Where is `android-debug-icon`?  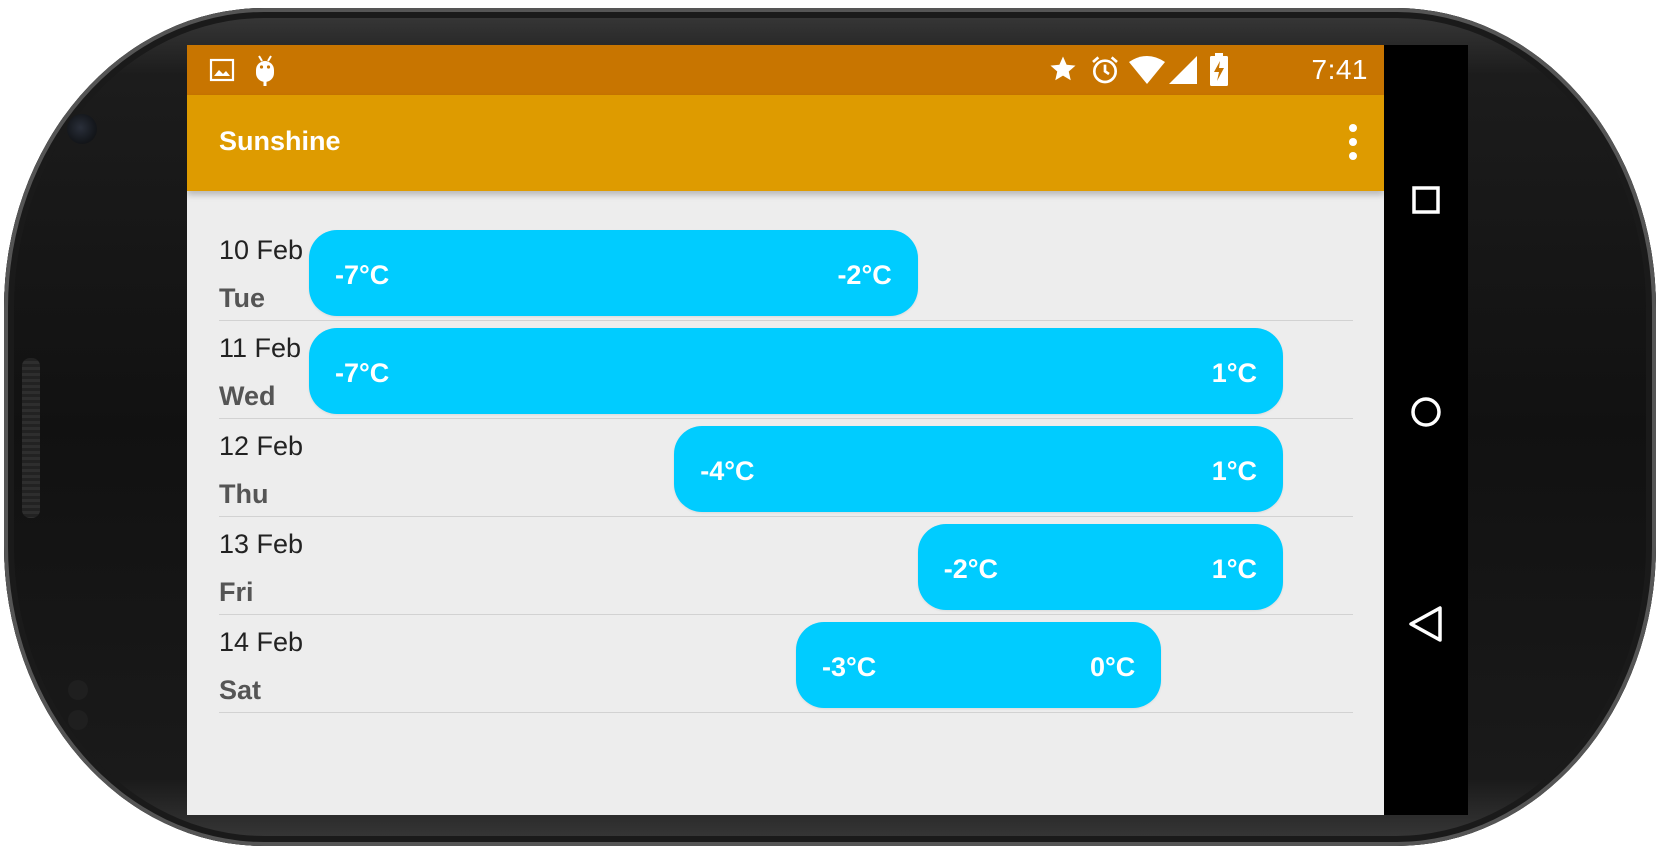 android-debug-icon is located at coordinates (265, 70).